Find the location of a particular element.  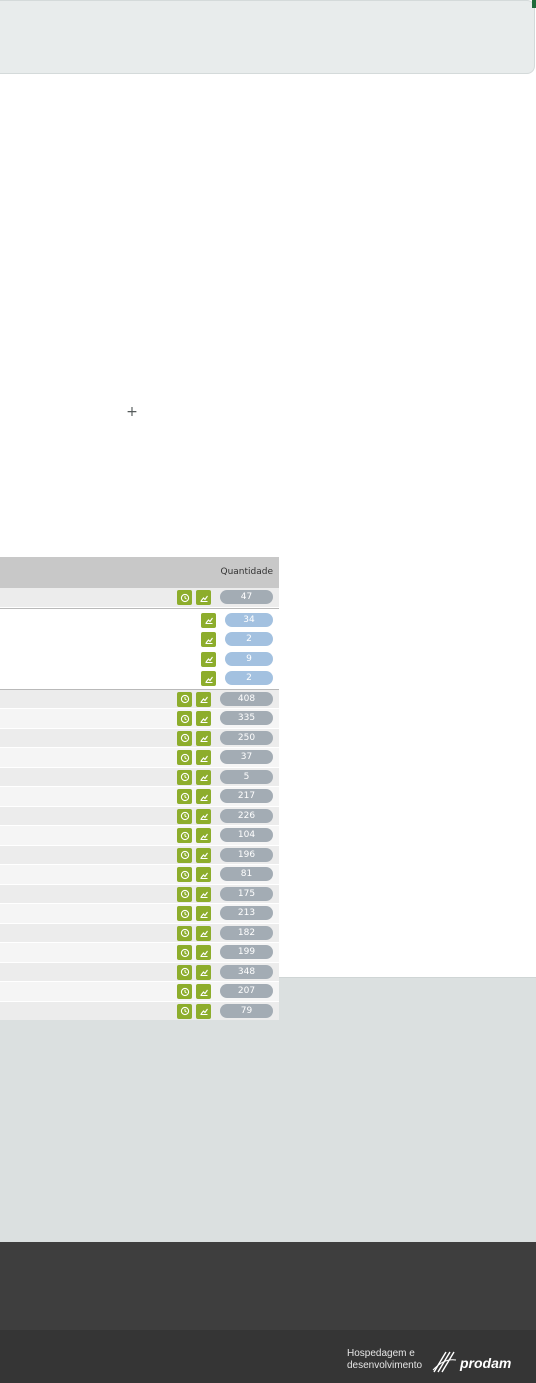

top-panel is located at coordinates (267, 37).